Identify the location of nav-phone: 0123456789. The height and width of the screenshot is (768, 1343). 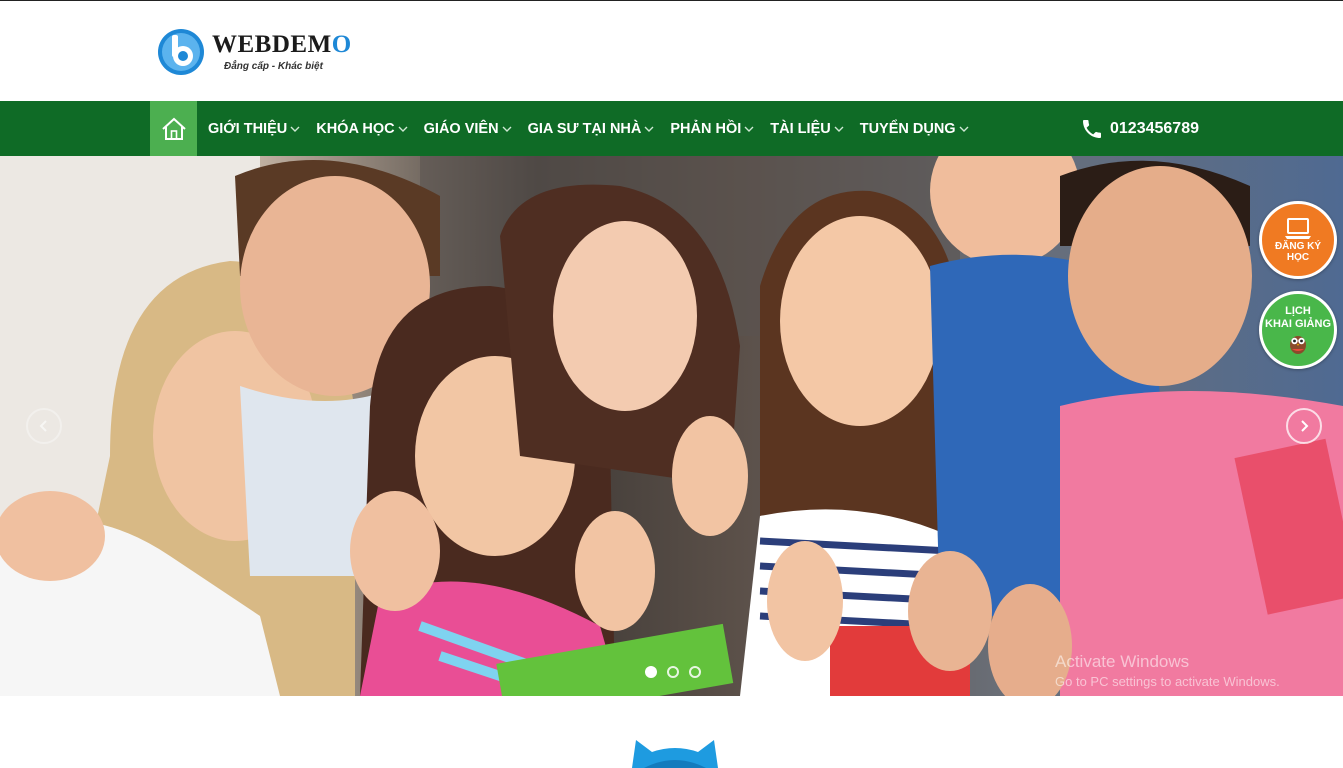
(1139, 128).